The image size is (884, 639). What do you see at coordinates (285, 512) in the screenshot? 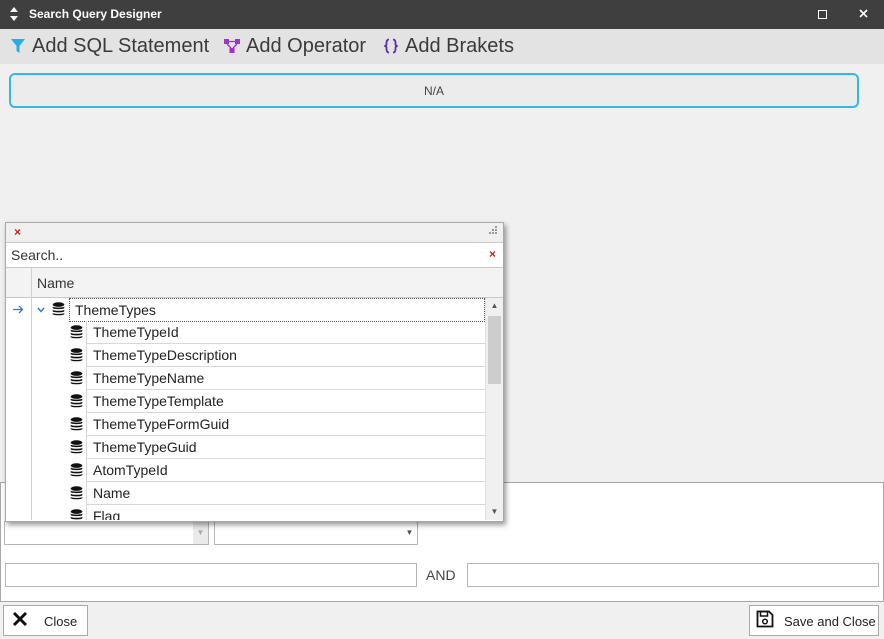
I see `tree-cell: Flag` at bounding box center [285, 512].